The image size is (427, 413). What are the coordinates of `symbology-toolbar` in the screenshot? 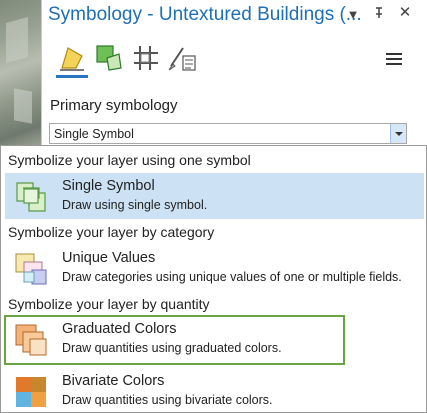 It's located at (234, 60).